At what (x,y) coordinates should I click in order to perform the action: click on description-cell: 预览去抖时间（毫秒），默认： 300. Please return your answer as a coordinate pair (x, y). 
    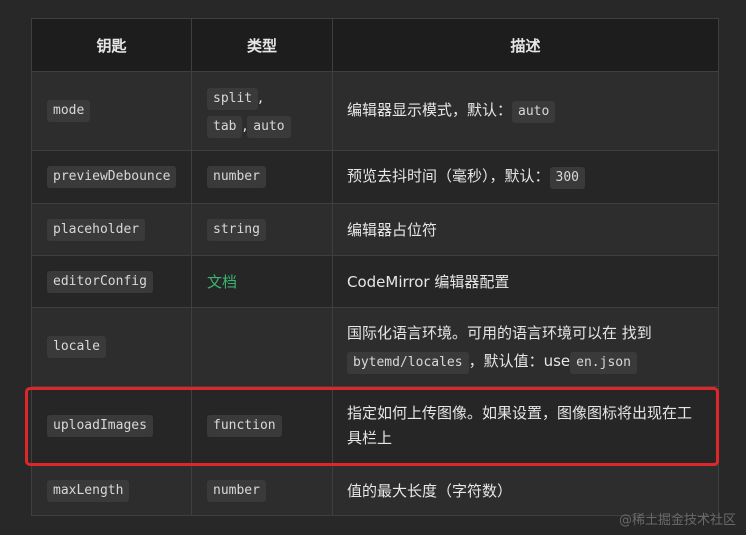
    Looking at the image, I should click on (525, 177).